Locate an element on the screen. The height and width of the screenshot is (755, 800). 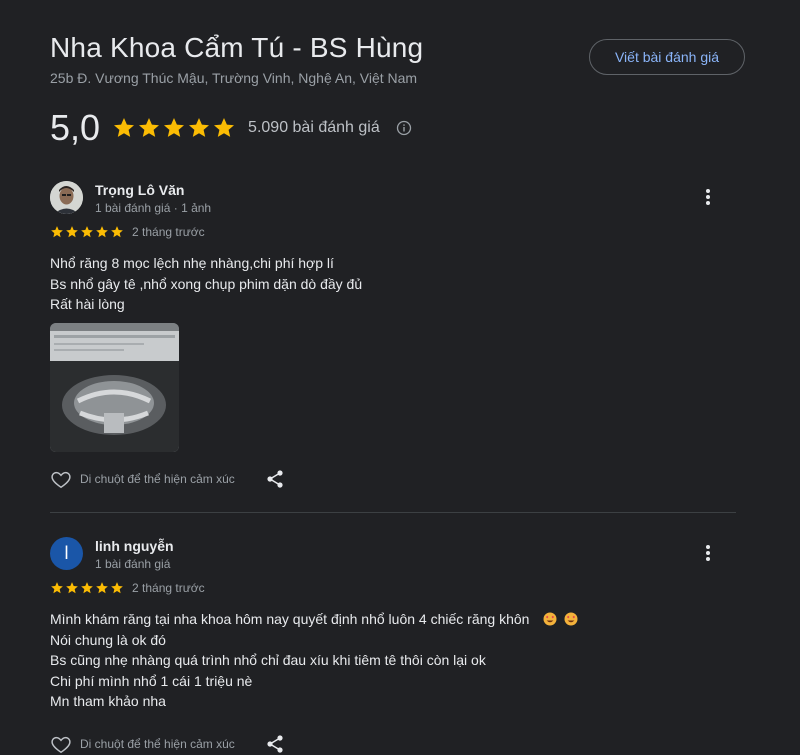
overall-rating: 5,0 5.090 bài đánh giá is located at coordinates (231, 128).